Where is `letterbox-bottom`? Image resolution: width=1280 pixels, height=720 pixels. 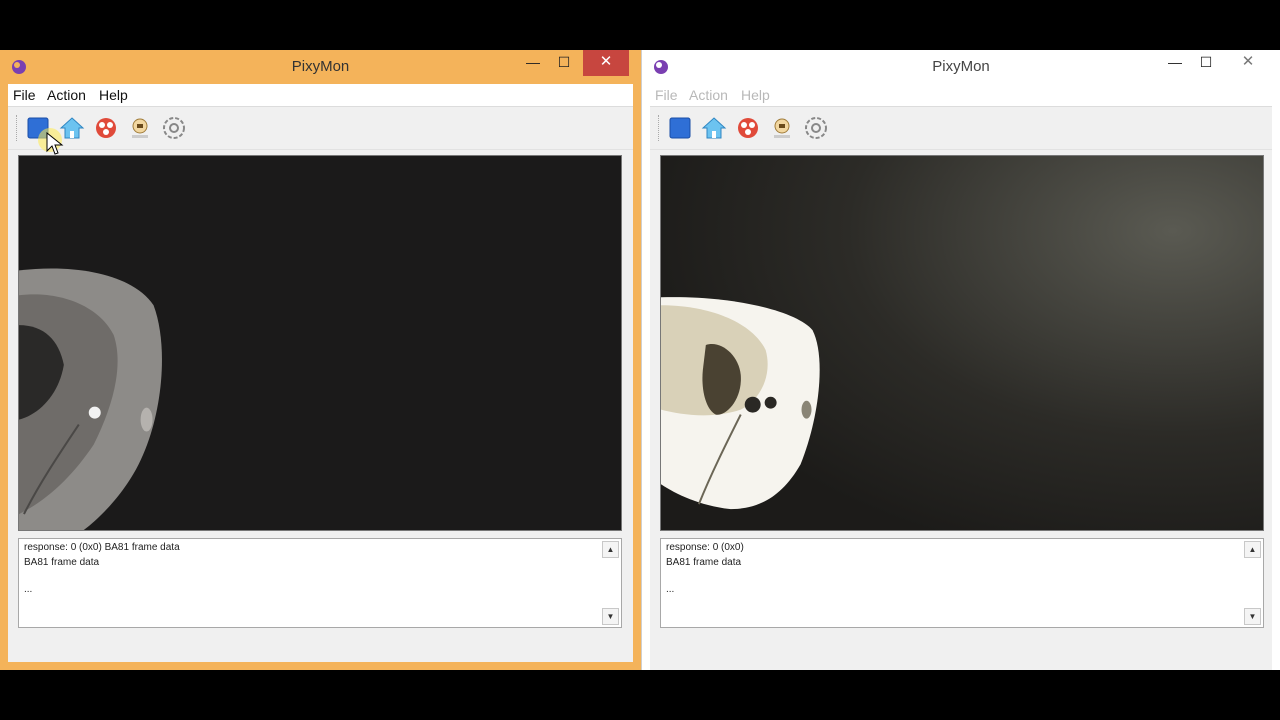 letterbox-bottom is located at coordinates (640, 695).